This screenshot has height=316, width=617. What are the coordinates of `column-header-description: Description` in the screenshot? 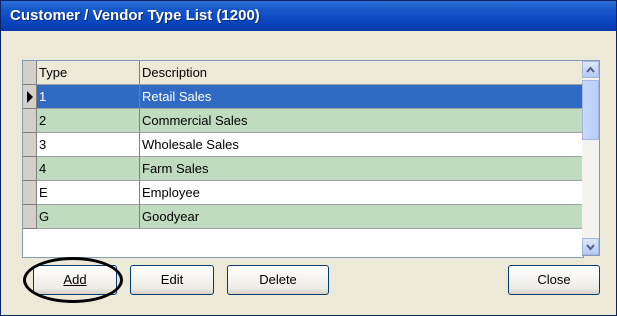 It's located at (361, 73).